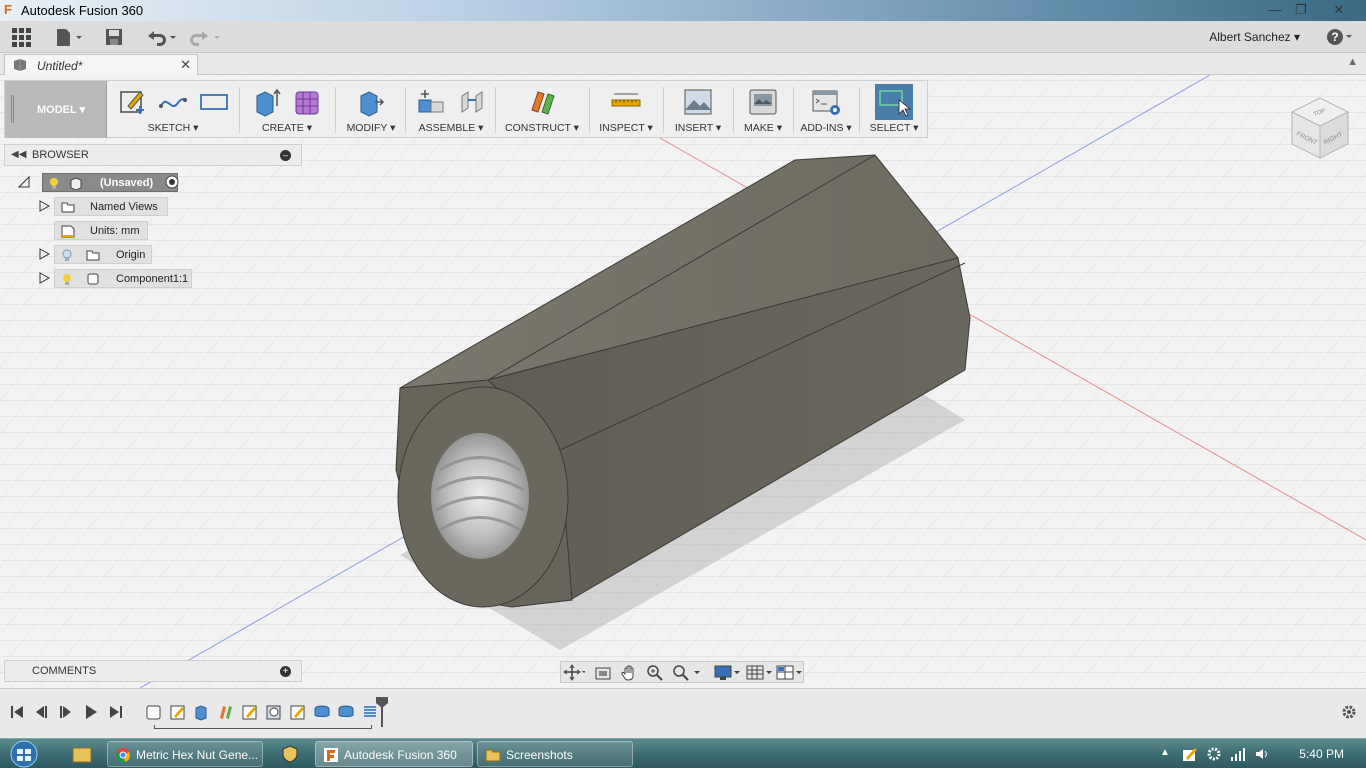 The width and height of the screenshot is (1366, 768). Describe the element at coordinates (555, 754) in the screenshot. I see `taskbar-item-screenshots: Screenshots` at that location.